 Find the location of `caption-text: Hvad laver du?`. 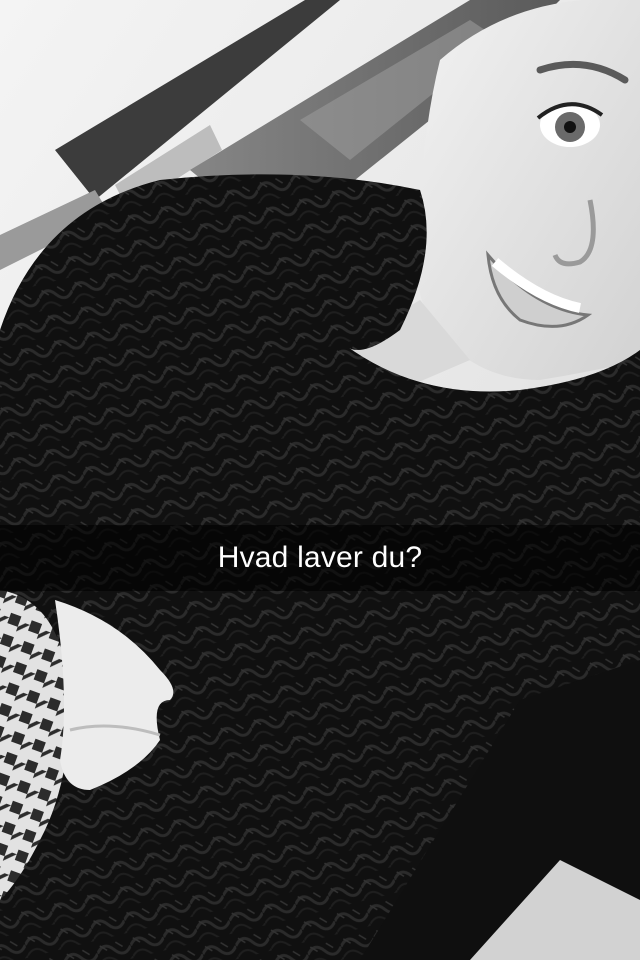

caption-text: Hvad laver du? is located at coordinates (320, 557).